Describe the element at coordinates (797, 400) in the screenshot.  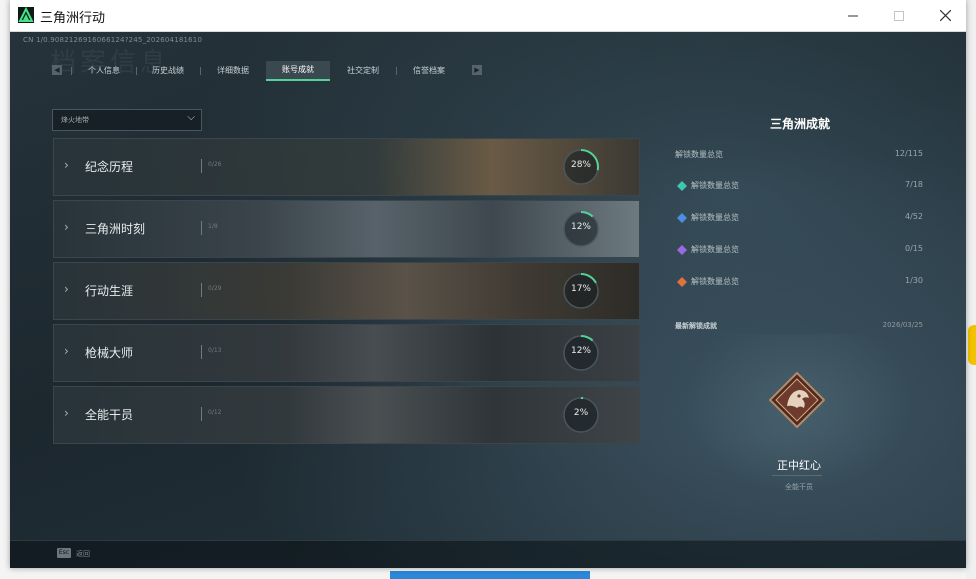
I see `dragon-badge-icon` at that location.